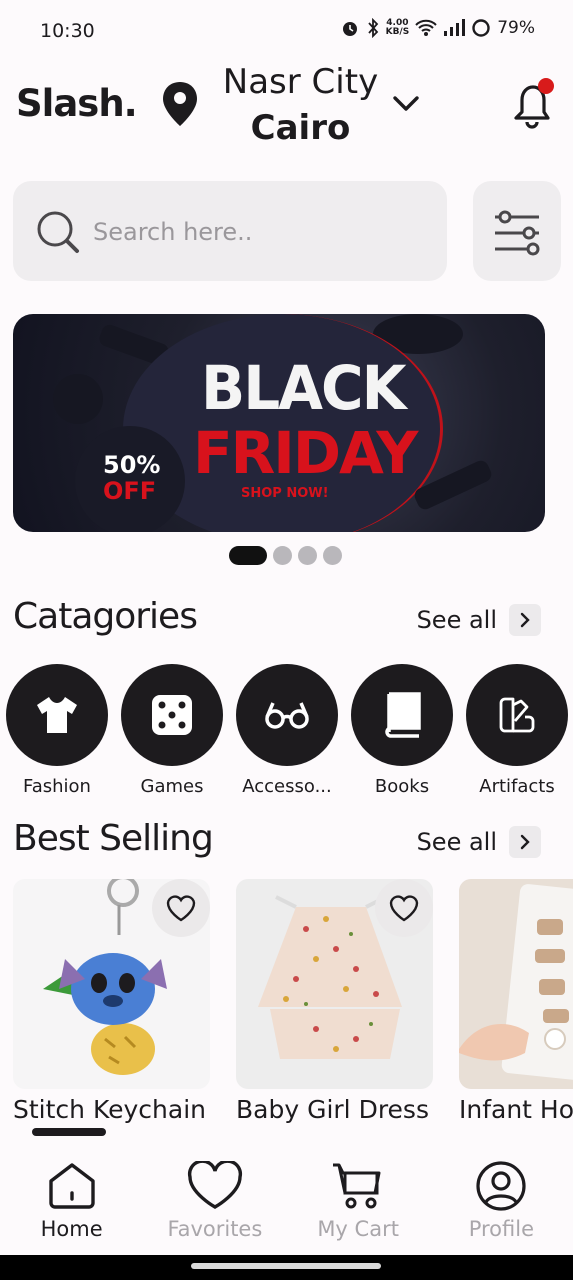  Describe the element at coordinates (286, 32) in the screenshot. I see `status-bar: 10:30 4.00 KB/S 79%` at that location.